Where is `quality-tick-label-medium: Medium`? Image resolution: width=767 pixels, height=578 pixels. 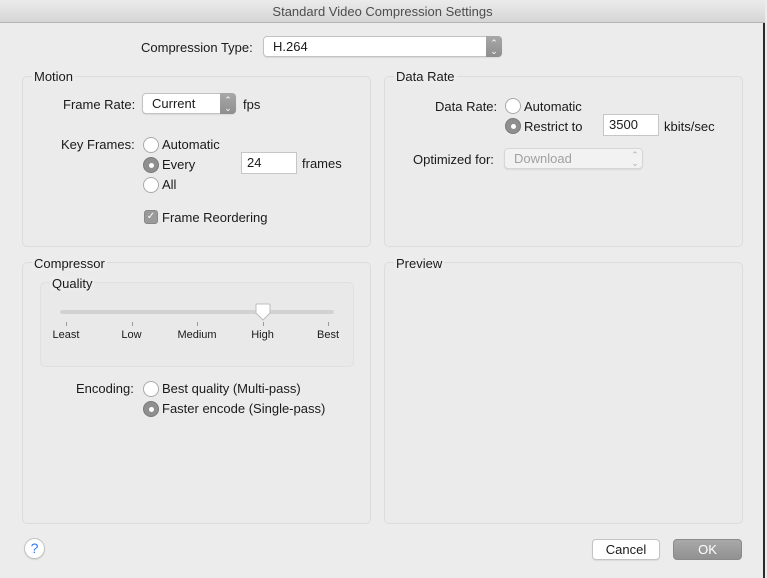
quality-tick-label-medium: Medium is located at coordinates (197, 335).